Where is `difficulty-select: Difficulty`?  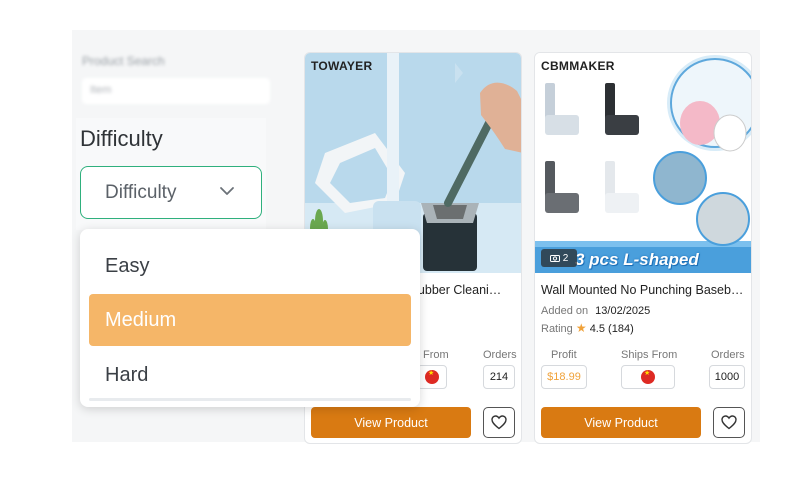 difficulty-select: Difficulty is located at coordinates (171, 192).